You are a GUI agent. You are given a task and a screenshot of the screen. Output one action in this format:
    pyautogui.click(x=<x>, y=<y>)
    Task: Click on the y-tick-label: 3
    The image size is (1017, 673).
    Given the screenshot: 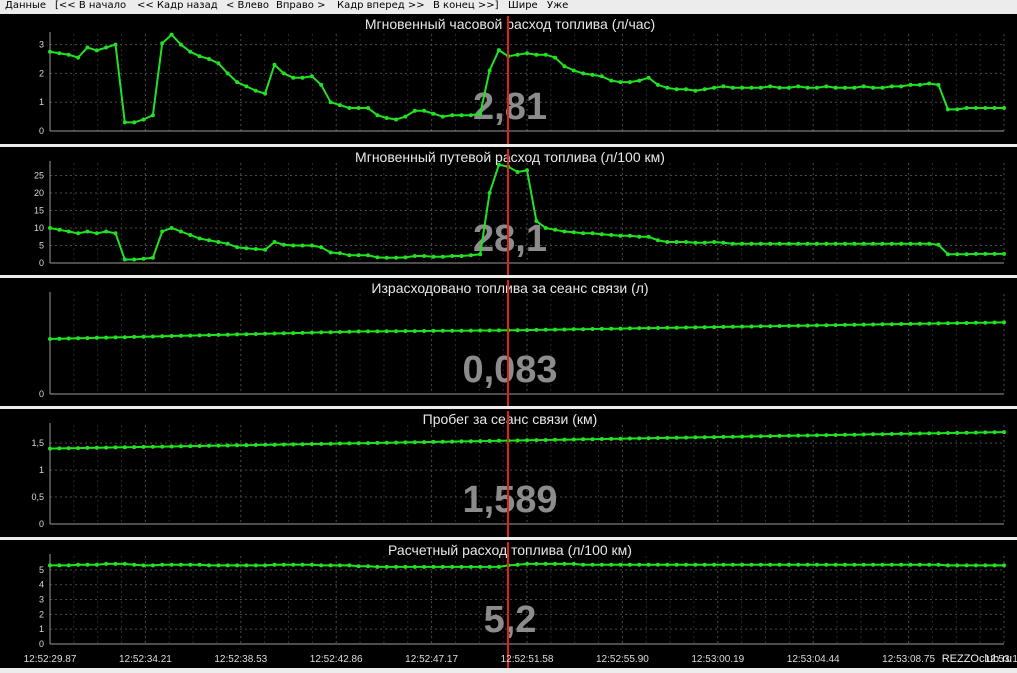 What is the action you would take?
    pyautogui.click(x=41, y=45)
    